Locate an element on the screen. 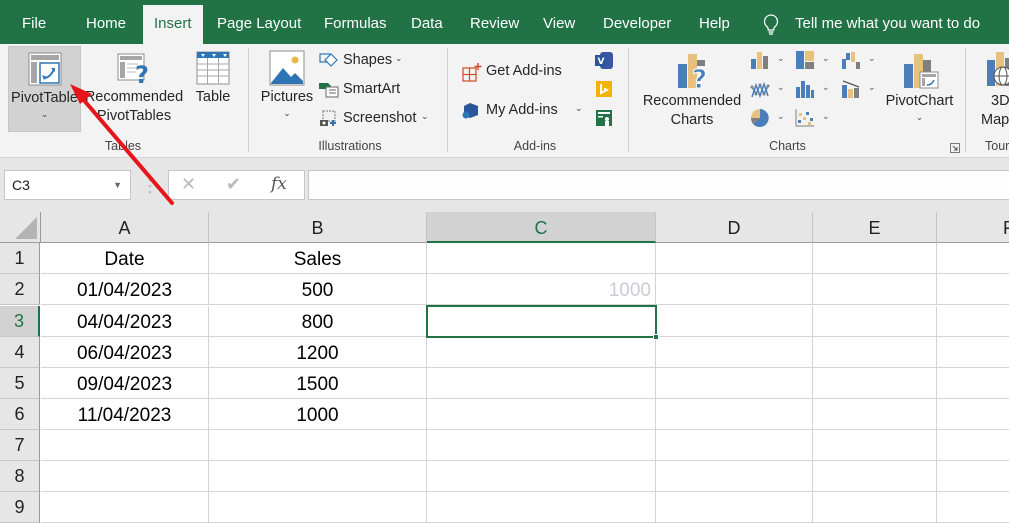 The width and height of the screenshot is (1009, 523). cell-b5: 1500 is located at coordinates (318, 383).